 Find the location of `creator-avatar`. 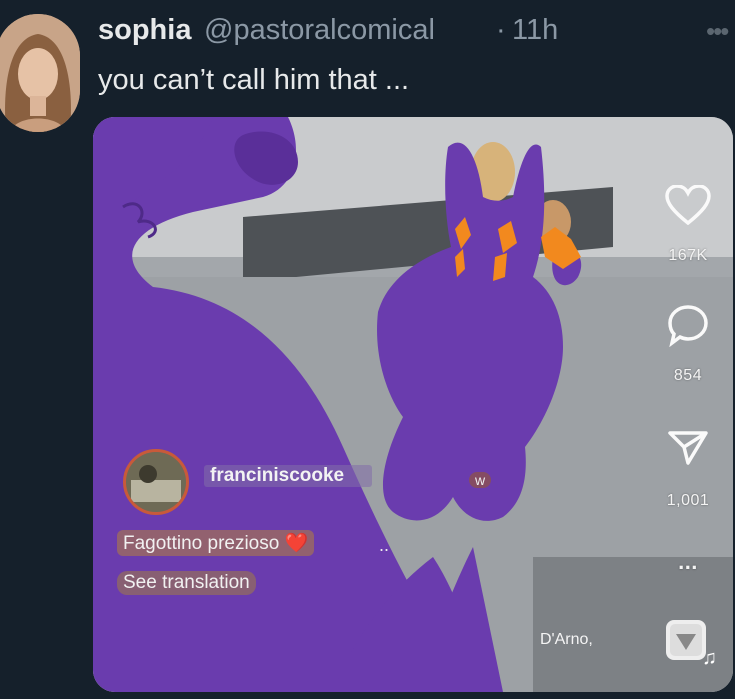

creator-avatar is located at coordinates (156, 482).